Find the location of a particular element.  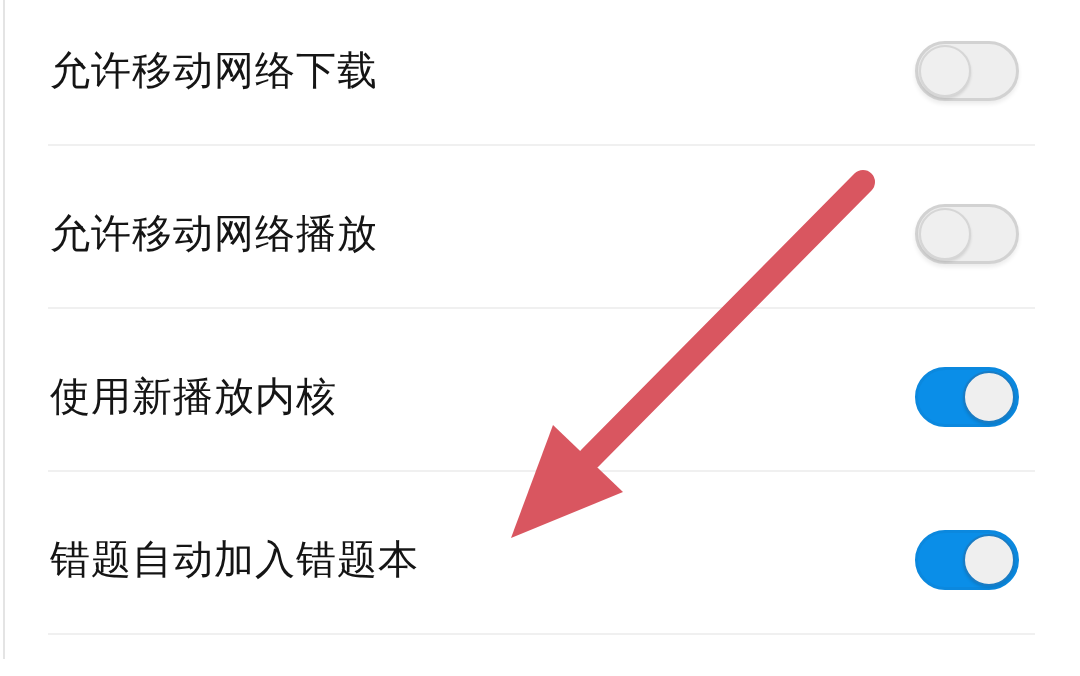

setting-label: 允许移动网络播放 is located at coordinates (214, 233).